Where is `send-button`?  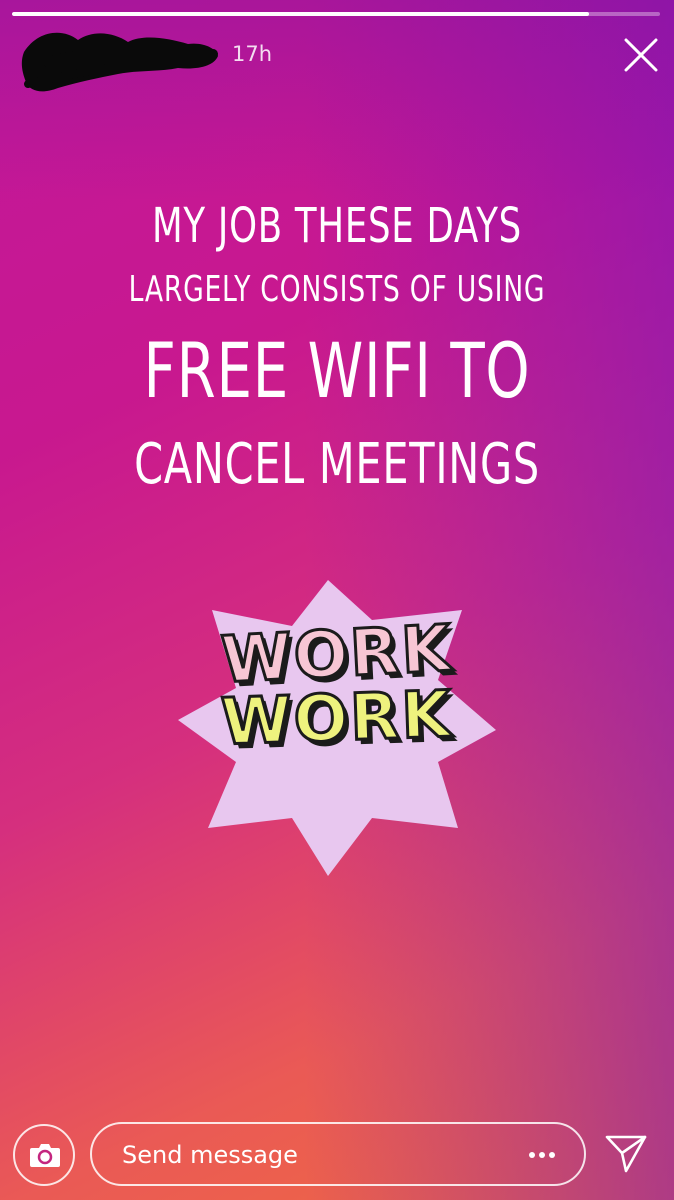
send-button is located at coordinates (626, 1154).